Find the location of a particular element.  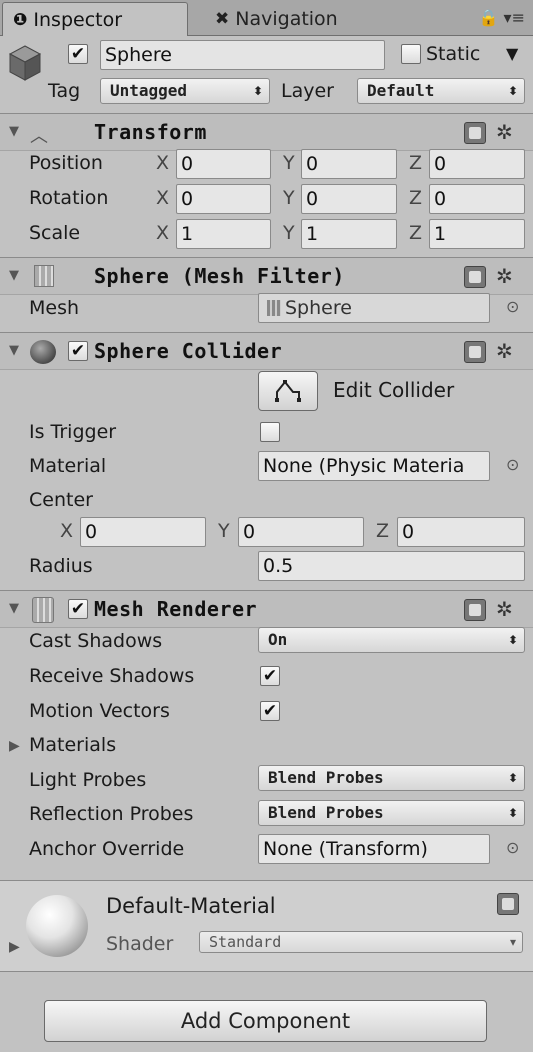

position-x-field: 0 is located at coordinates (223, 164).